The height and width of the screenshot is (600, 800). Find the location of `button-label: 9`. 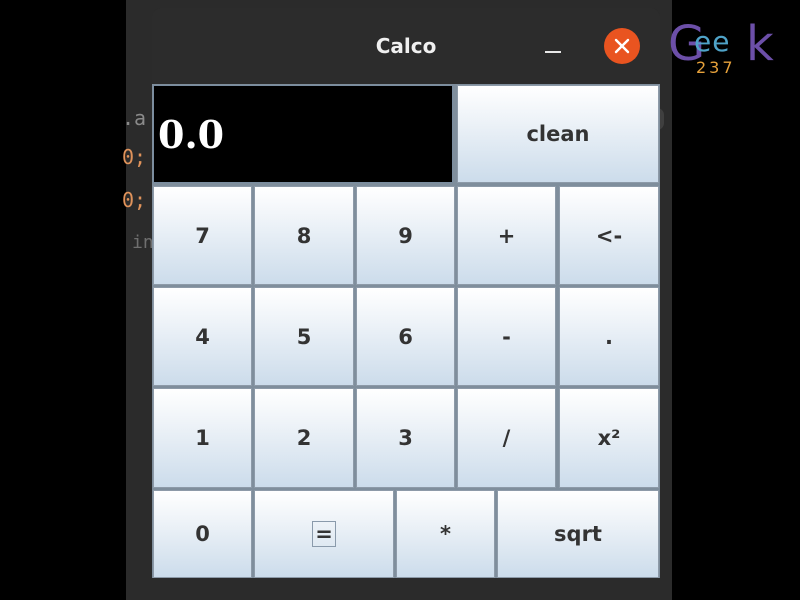

button-label: 9 is located at coordinates (405, 235).